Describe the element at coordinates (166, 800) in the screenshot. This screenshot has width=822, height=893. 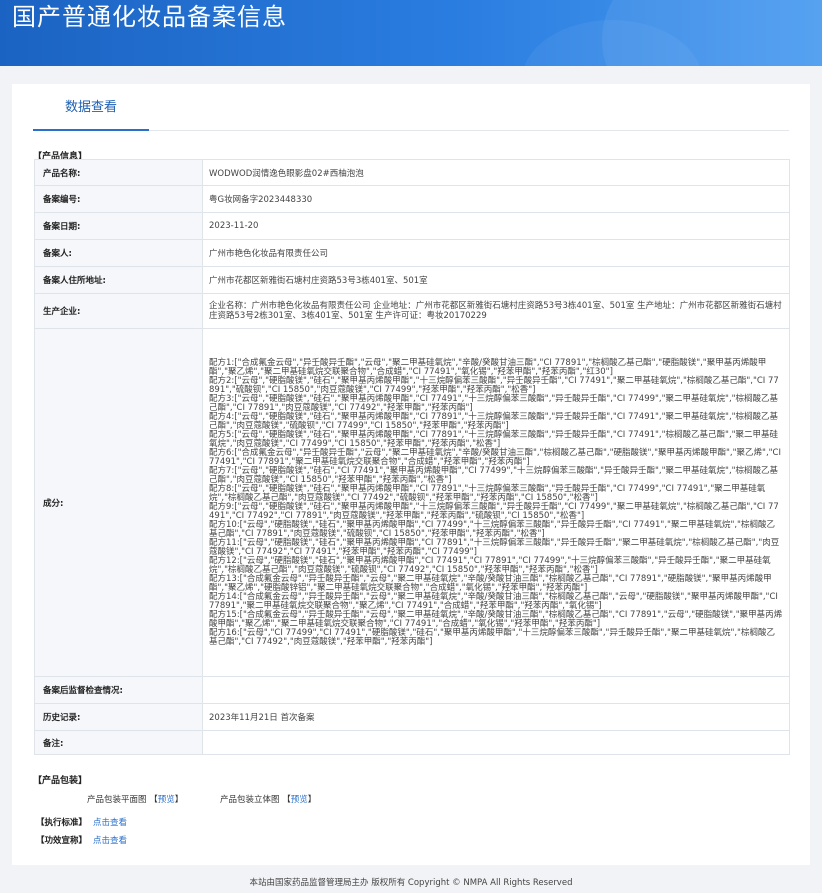
I see `packaging-flat-preview-link: 预览` at that location.